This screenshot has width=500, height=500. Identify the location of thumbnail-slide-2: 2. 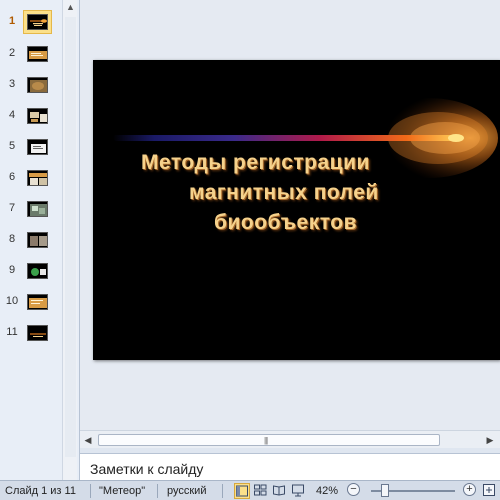
(31, 54).